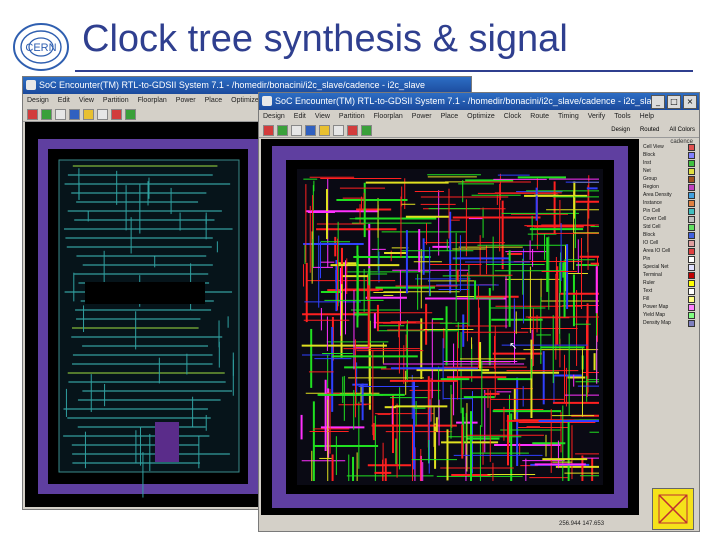  Describe the element at coordinates (682, 130) in the screenshot. I see `tab-all-colors: All Colors` at that location.